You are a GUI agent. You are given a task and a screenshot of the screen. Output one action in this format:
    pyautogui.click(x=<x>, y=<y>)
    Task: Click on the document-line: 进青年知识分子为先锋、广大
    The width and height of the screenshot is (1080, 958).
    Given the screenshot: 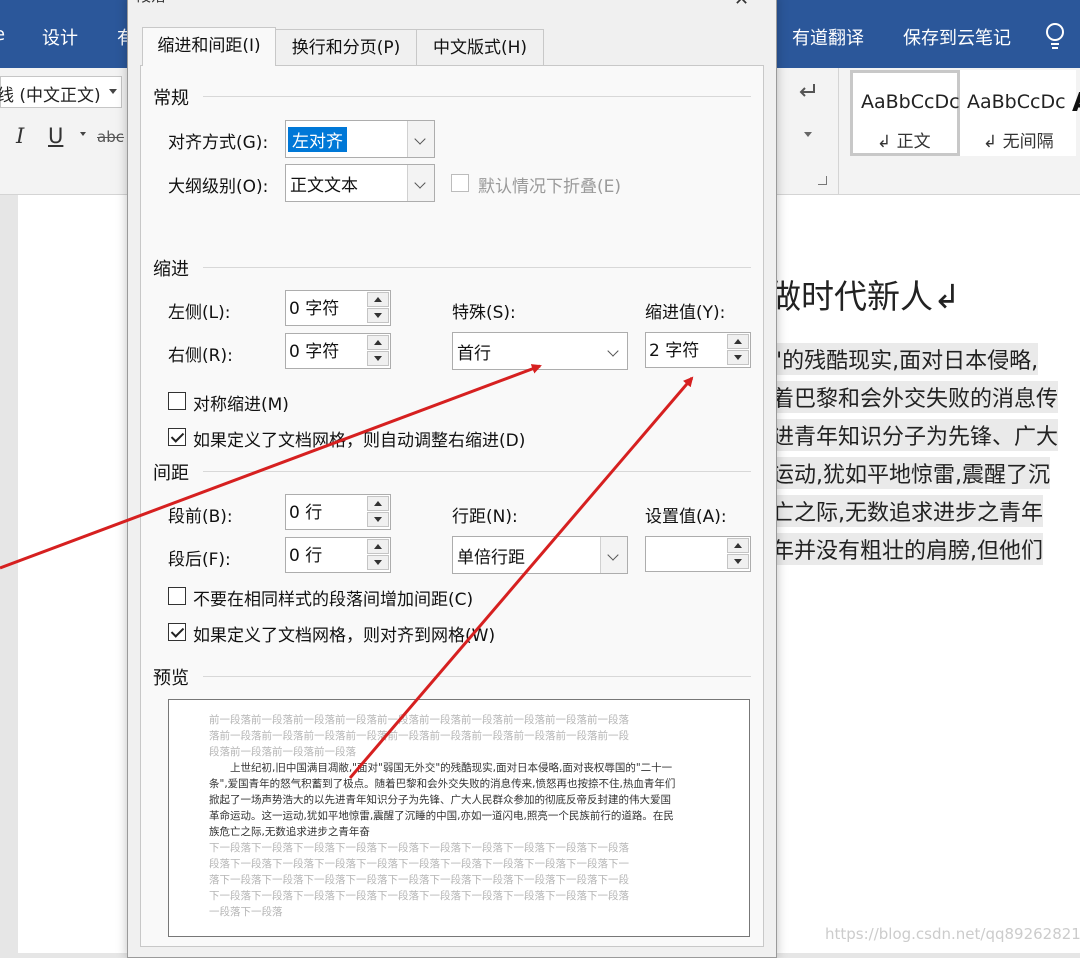 What is the action you would take?
    pyautogui.click(x=915, y=435)
    